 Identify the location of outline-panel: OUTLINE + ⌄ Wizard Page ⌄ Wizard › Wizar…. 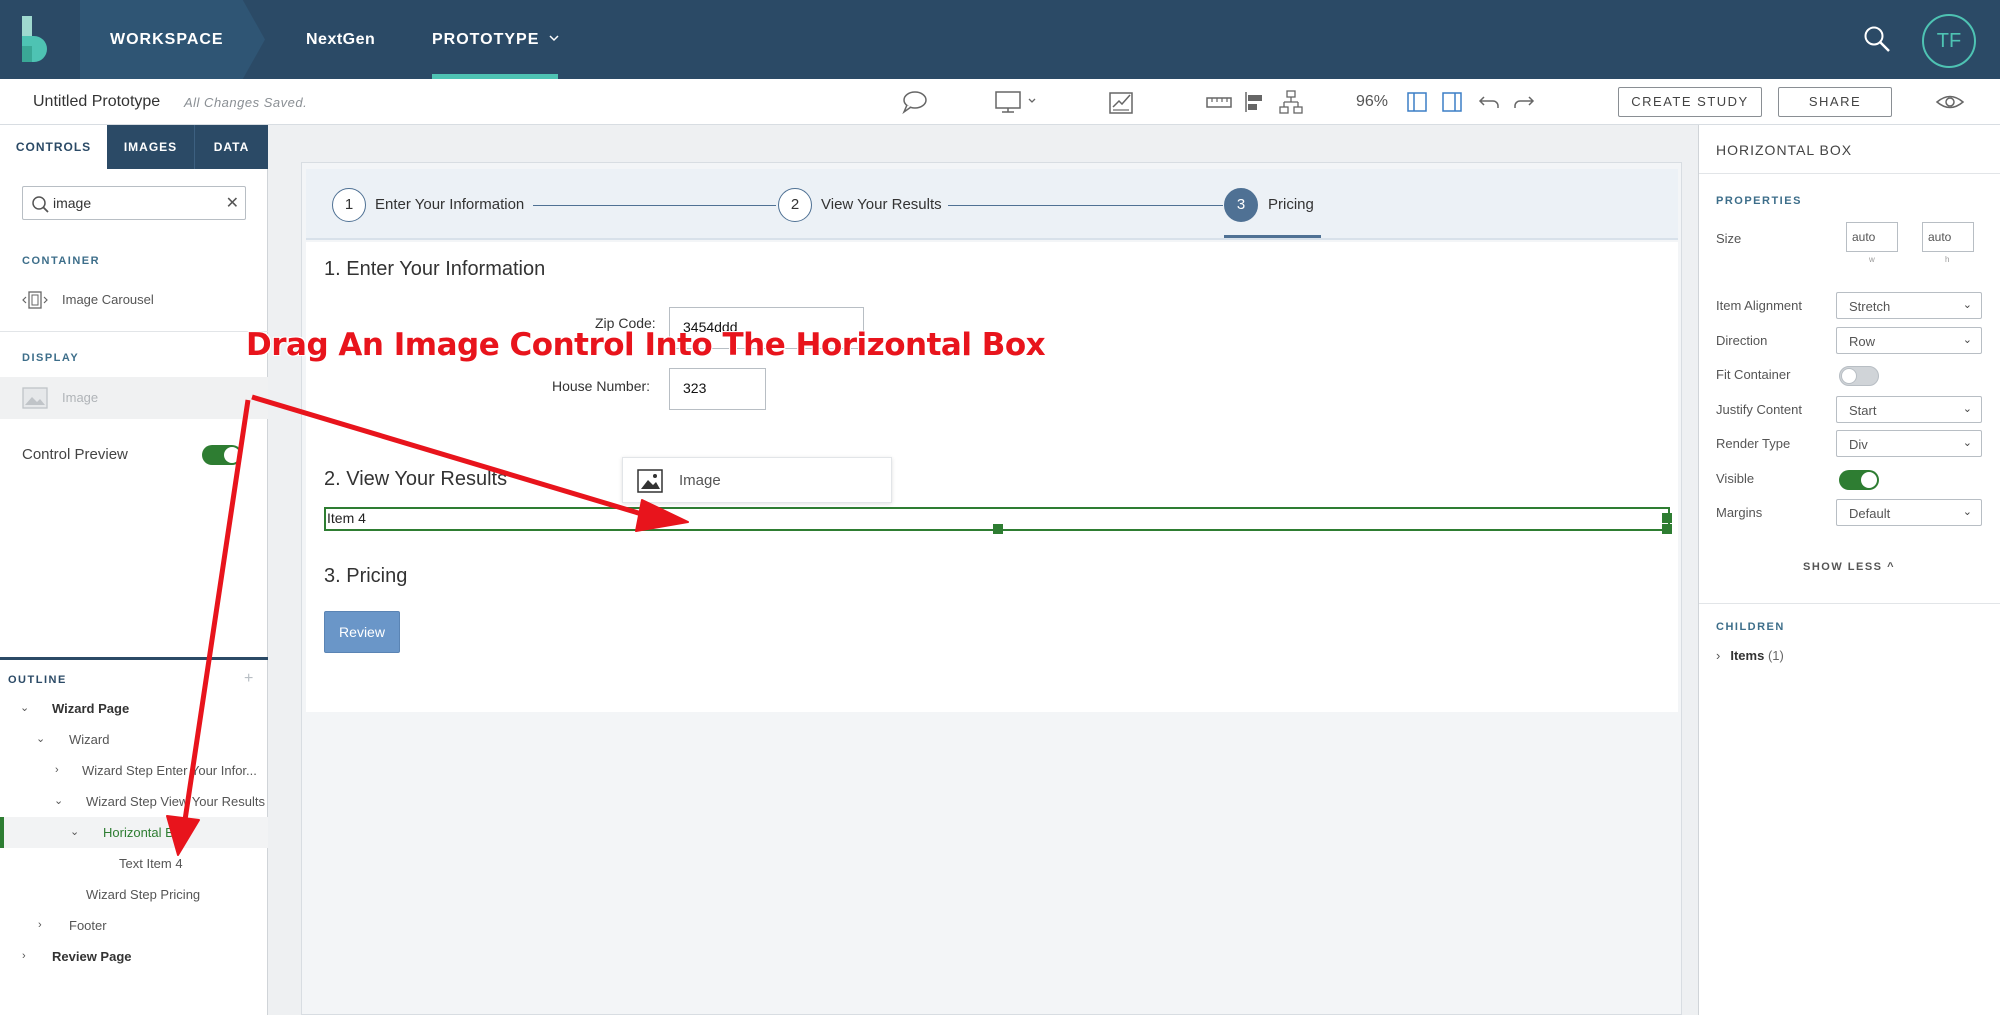
(134, 836).